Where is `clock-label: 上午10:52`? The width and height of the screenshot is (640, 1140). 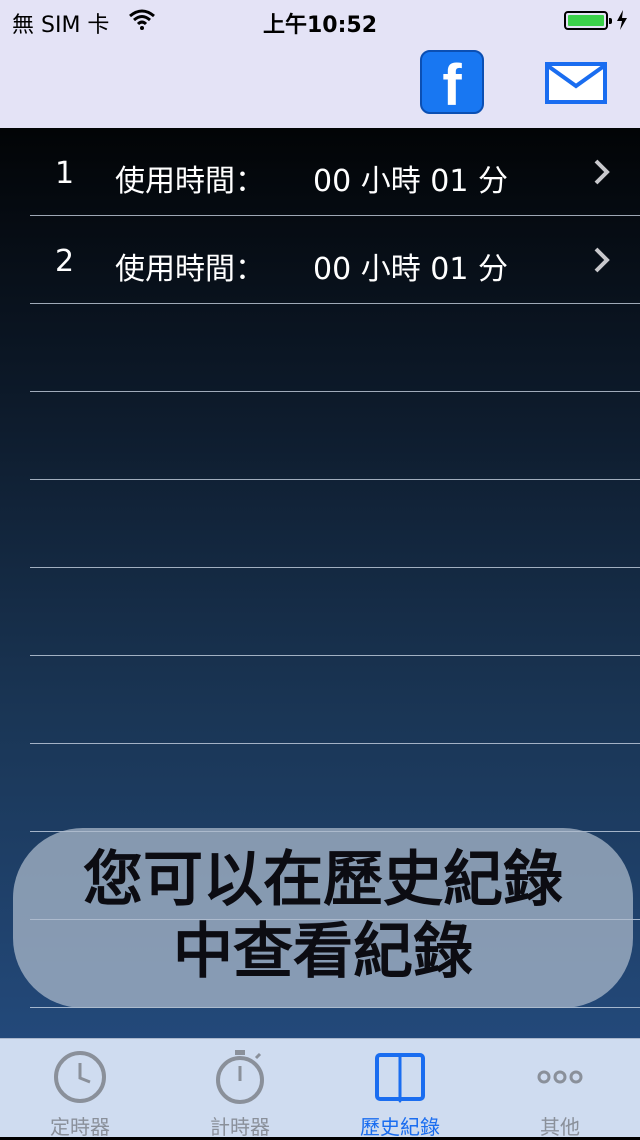
clock-label: 上午10:52 is located at coordinates (320, 25).